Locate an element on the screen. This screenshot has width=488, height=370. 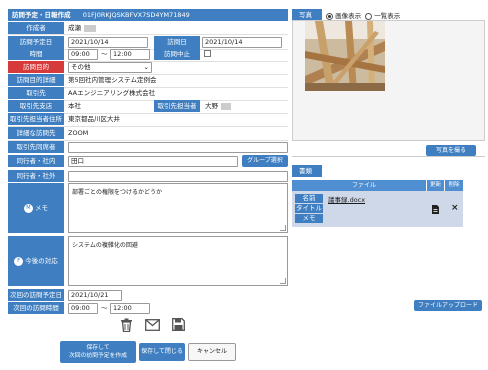
end-time-input: 12:00 is located at coordinates (130, 54).